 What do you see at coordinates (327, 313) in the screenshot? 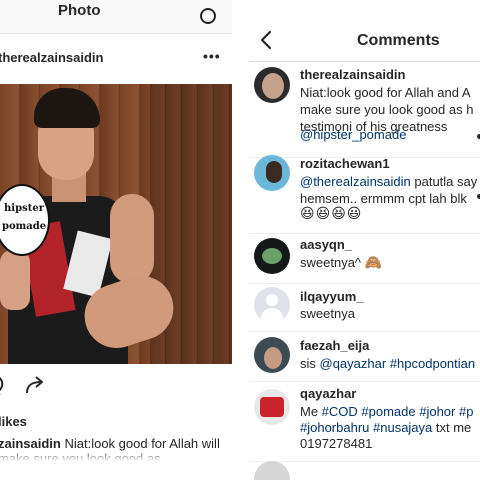
I see `comment-text-line: sweetnya` at bounding box center [327, 313].